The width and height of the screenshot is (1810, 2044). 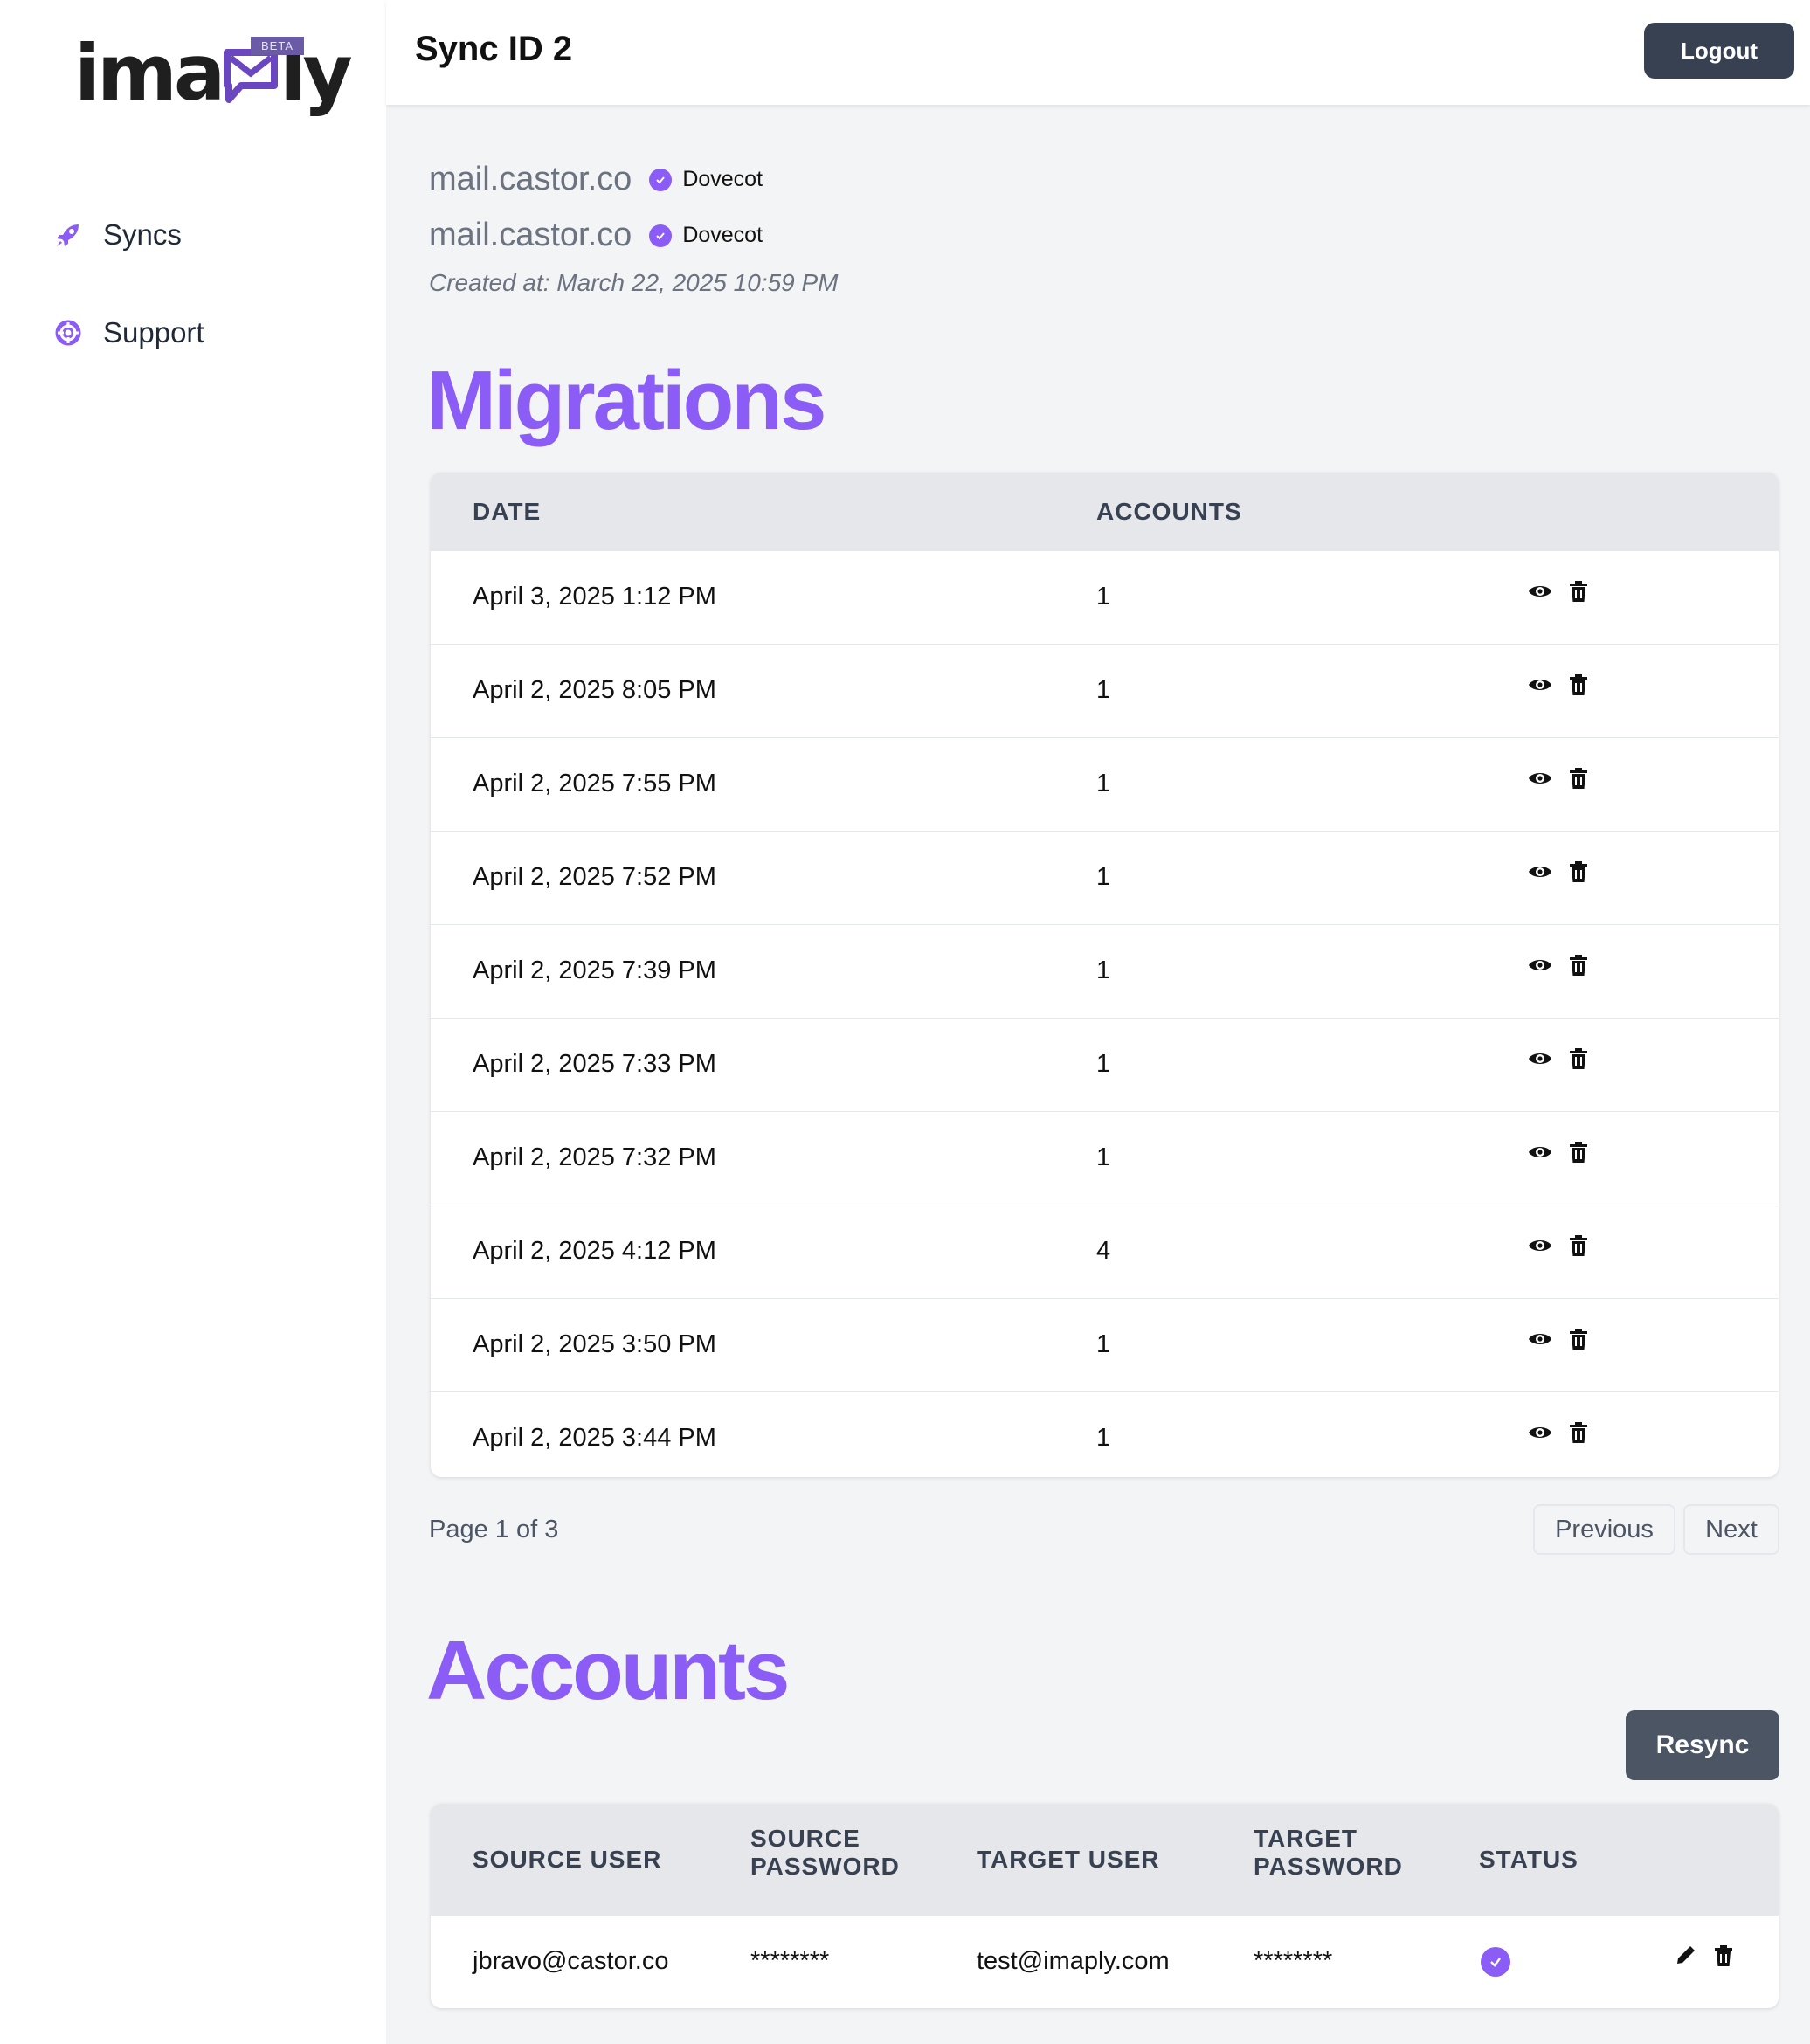 I want to click on edit-icon, so click(x=1685, y=1956).